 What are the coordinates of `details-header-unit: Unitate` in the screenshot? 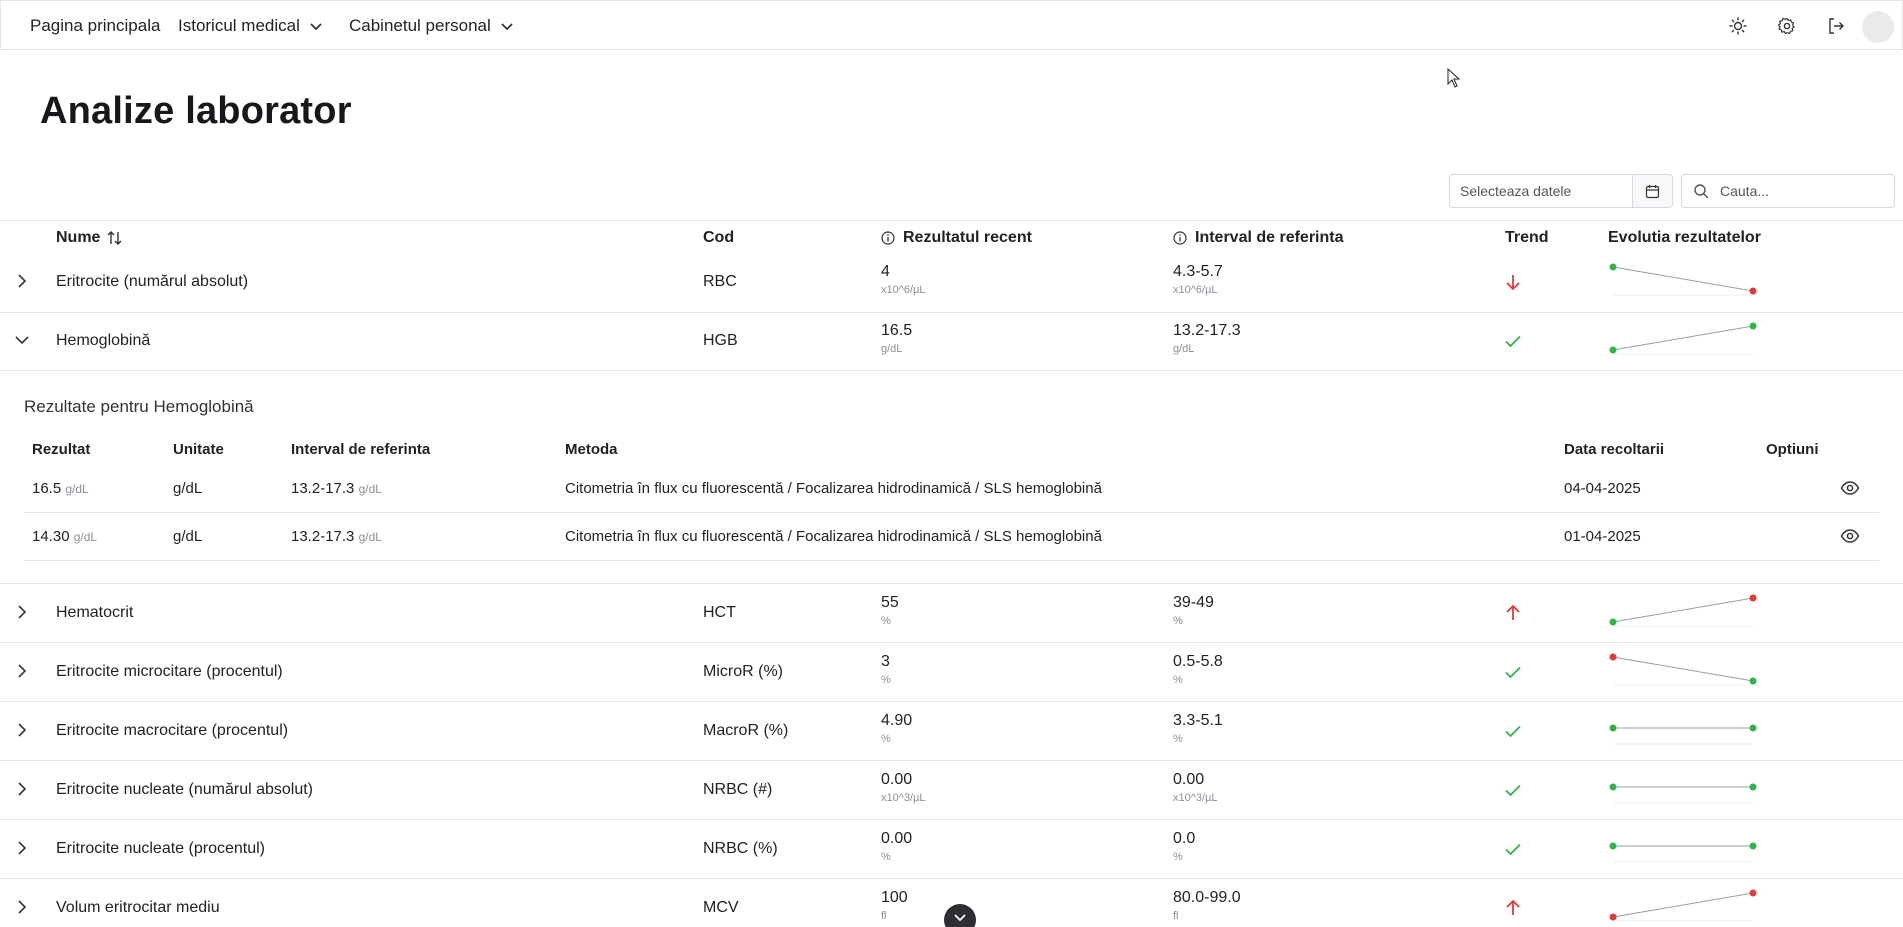 It's located at (198, 449).